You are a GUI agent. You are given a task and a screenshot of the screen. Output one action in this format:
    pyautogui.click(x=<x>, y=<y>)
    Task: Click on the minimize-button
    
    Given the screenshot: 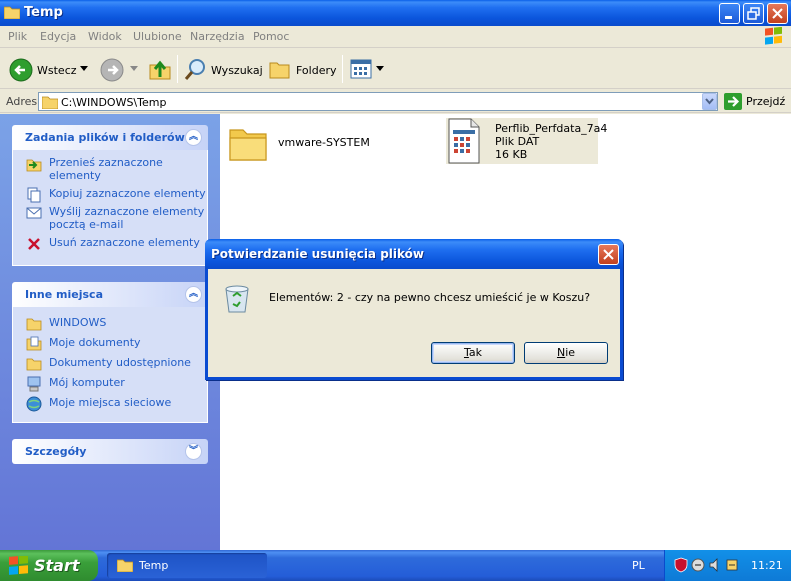 What is the action you would take?
    pyautogui.click(x=729, y=13)
    